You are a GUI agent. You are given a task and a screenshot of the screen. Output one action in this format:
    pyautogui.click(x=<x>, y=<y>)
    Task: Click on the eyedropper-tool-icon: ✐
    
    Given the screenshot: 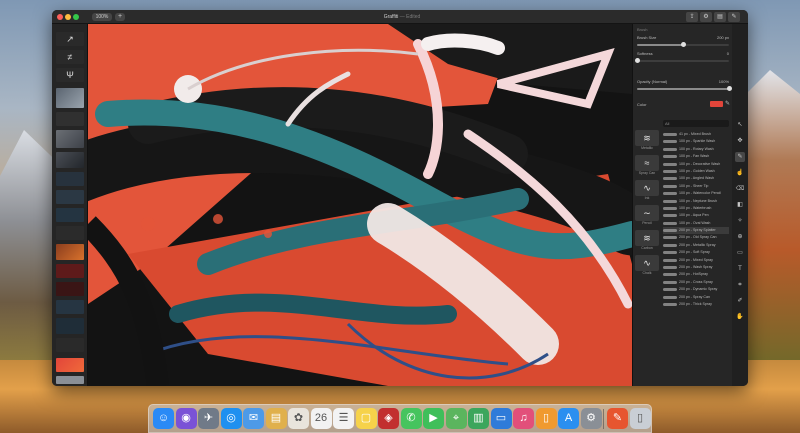 What is the action you would take?
    pyautogui.click(x=740, y=301)
    